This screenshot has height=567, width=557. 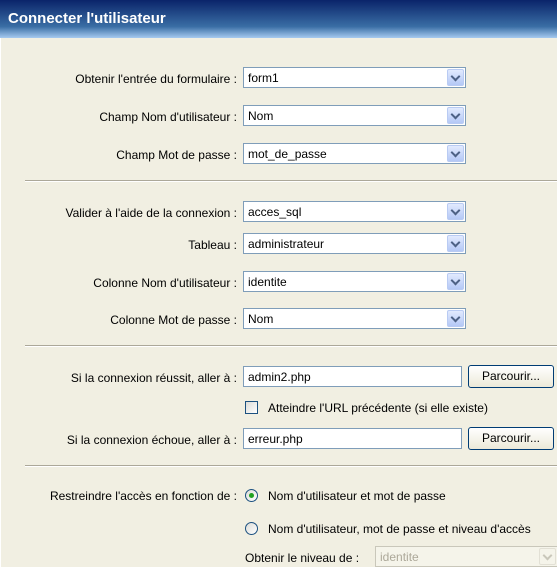 What do you see at coordinates (165, 283) in the screenshot?
I see `username-column-label: Colonne Nom d'utilisateur :` at bounding box center [165, 283].